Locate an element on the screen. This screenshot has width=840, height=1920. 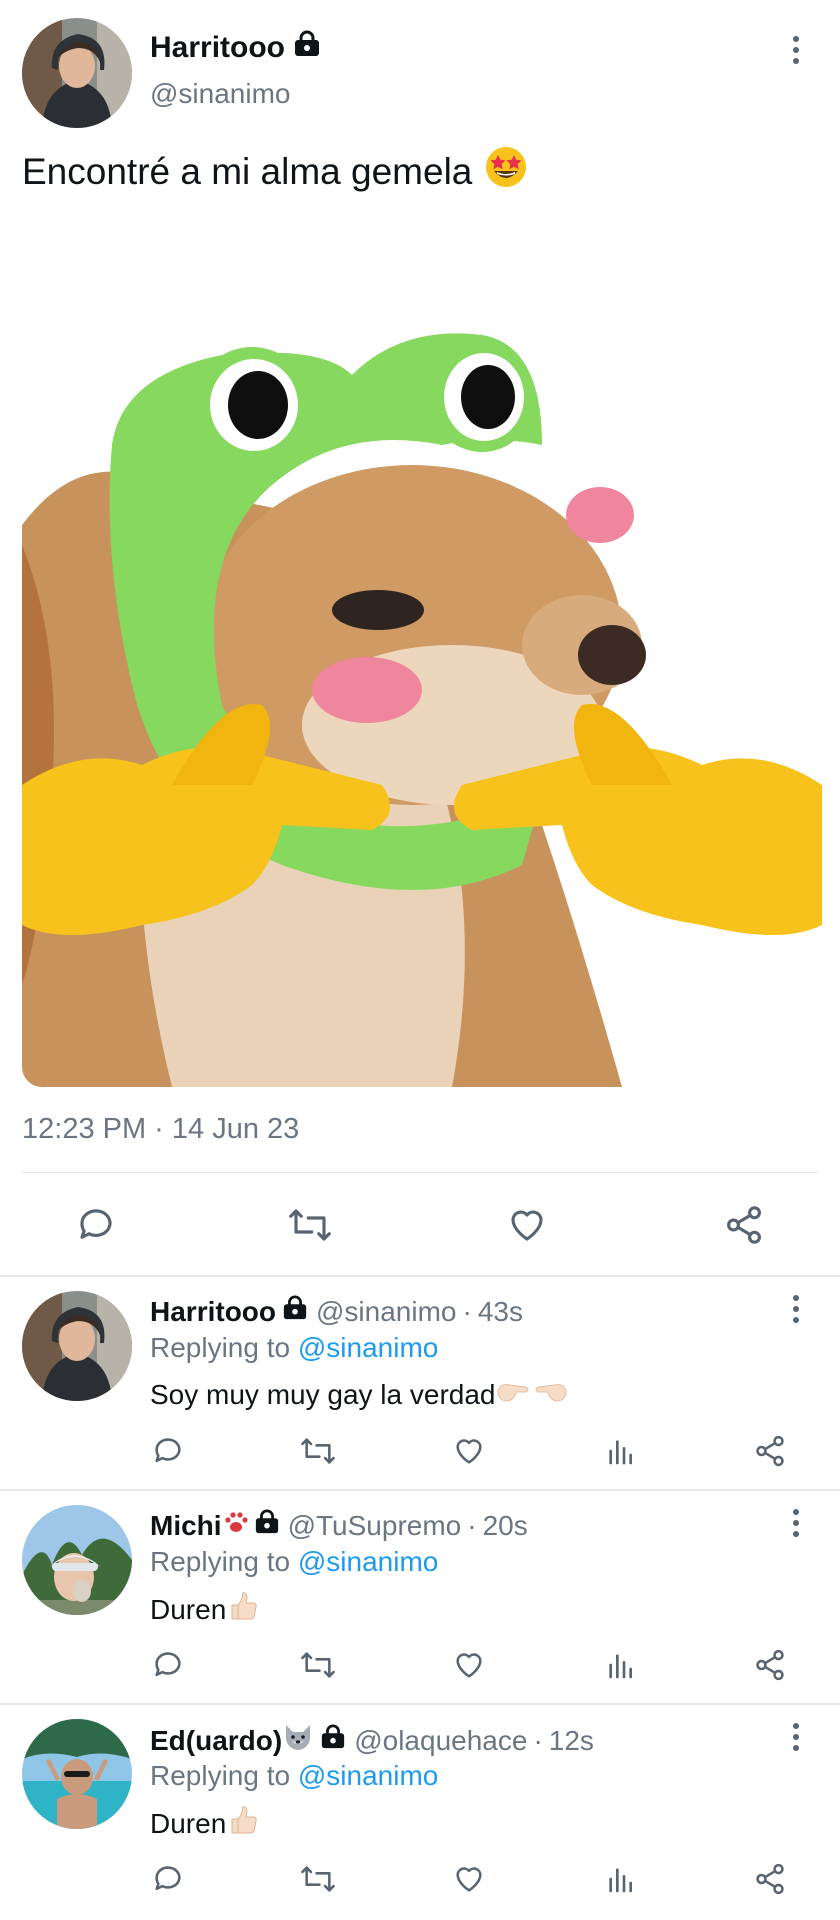
paw-emoji is located at coordinates (235, 1525).